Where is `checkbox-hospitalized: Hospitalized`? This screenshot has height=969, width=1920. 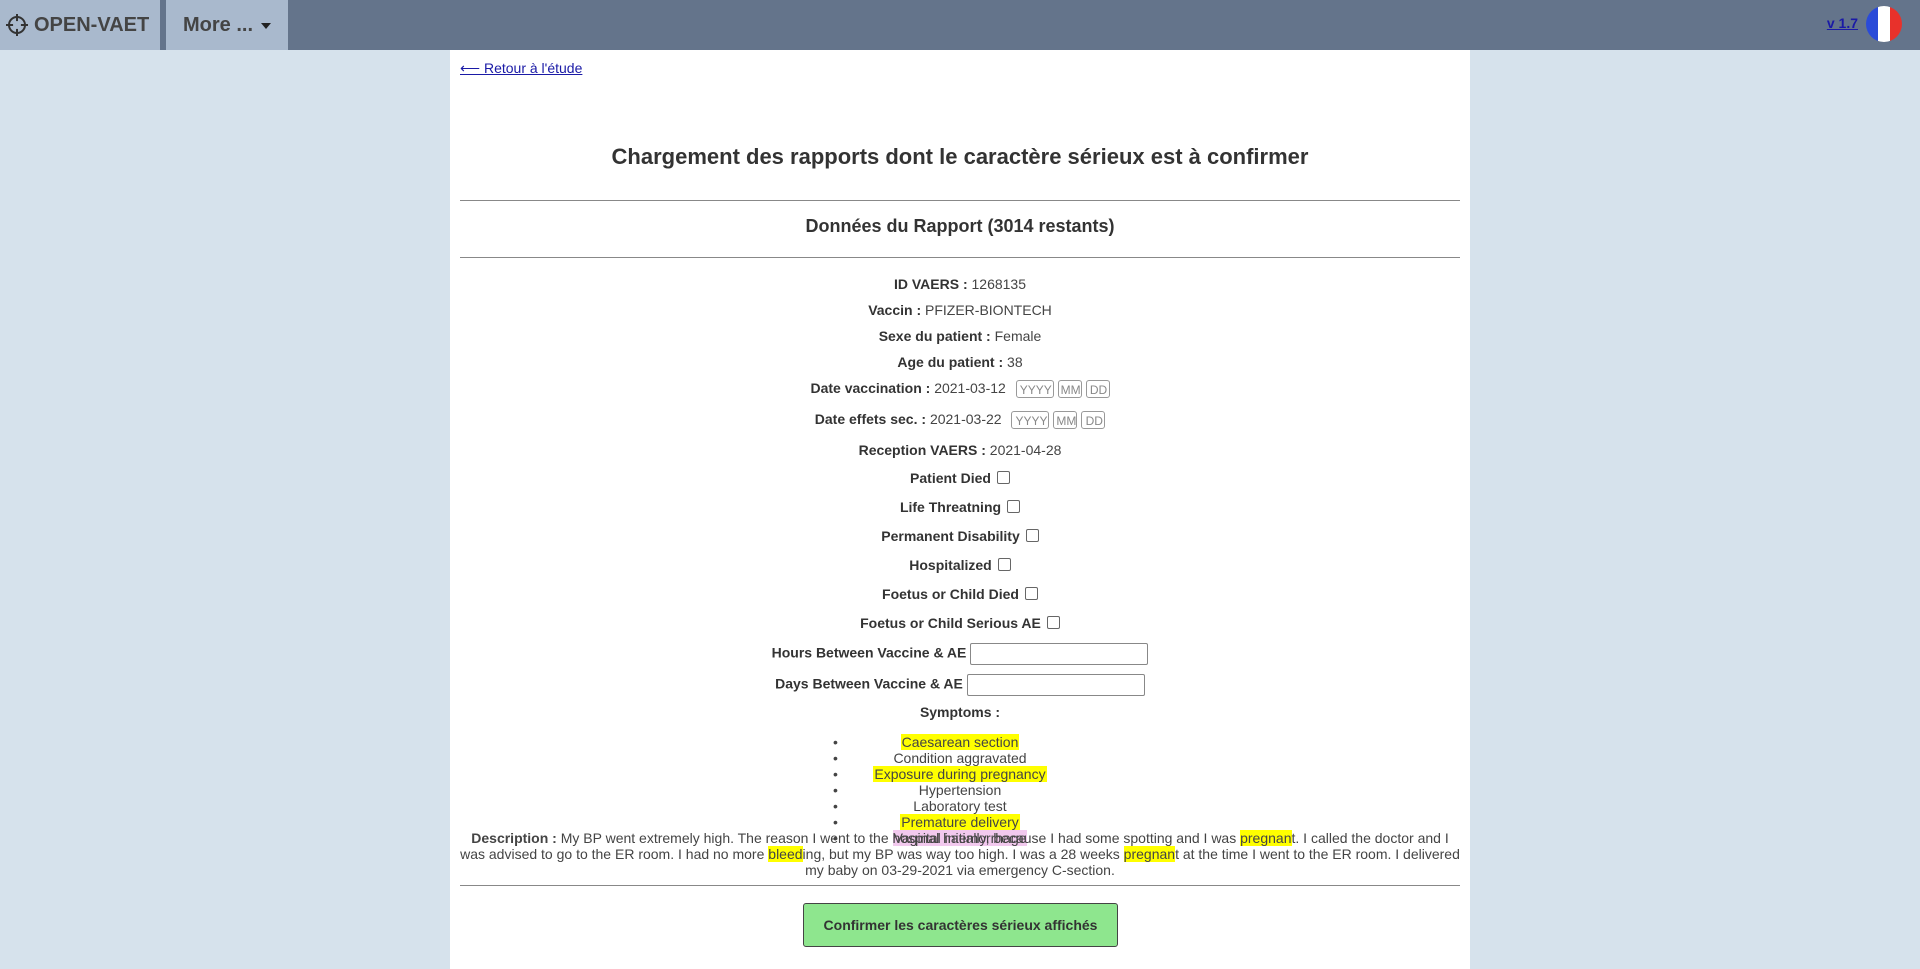 checkbox-hospitalized: Hospitalized is located at coordinates (960, 565).